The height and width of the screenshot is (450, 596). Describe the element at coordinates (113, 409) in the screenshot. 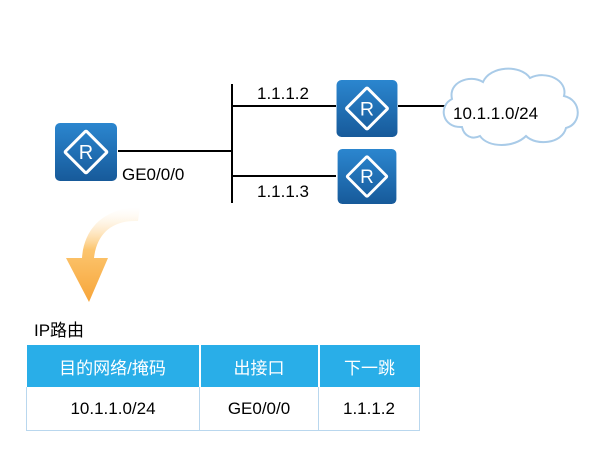

I see `cell-destination: 10.1.1.0/24` at that location.